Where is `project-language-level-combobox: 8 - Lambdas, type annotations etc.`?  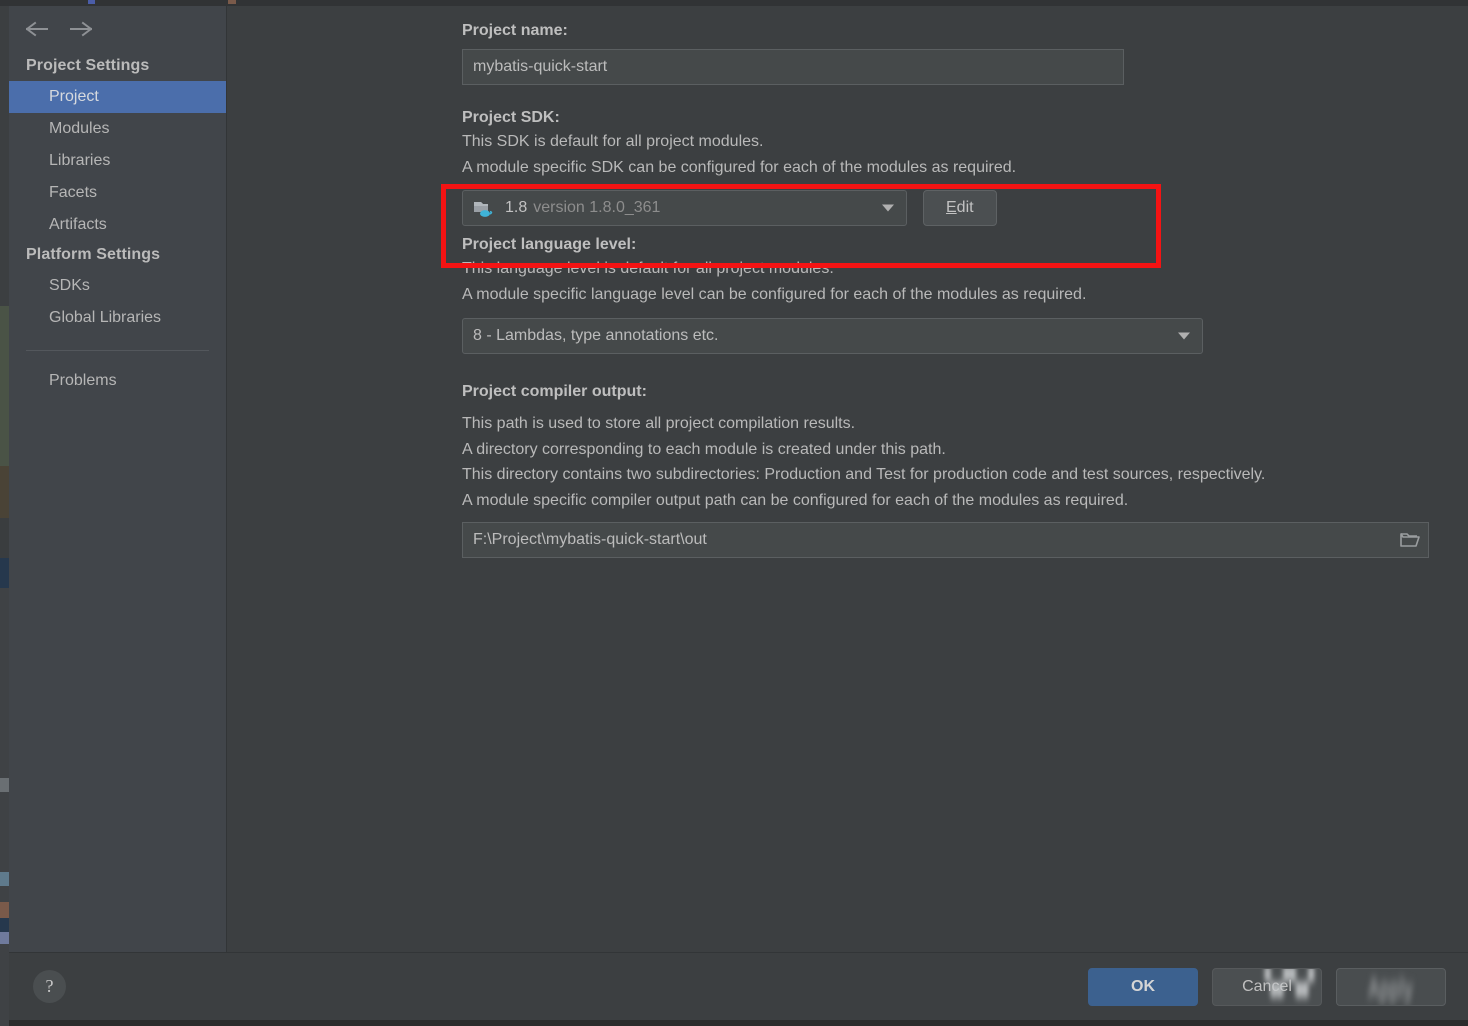 project-language-level-combobox: 8 - Lambdas, type annotations etc. is located at coordinates (832, 336).